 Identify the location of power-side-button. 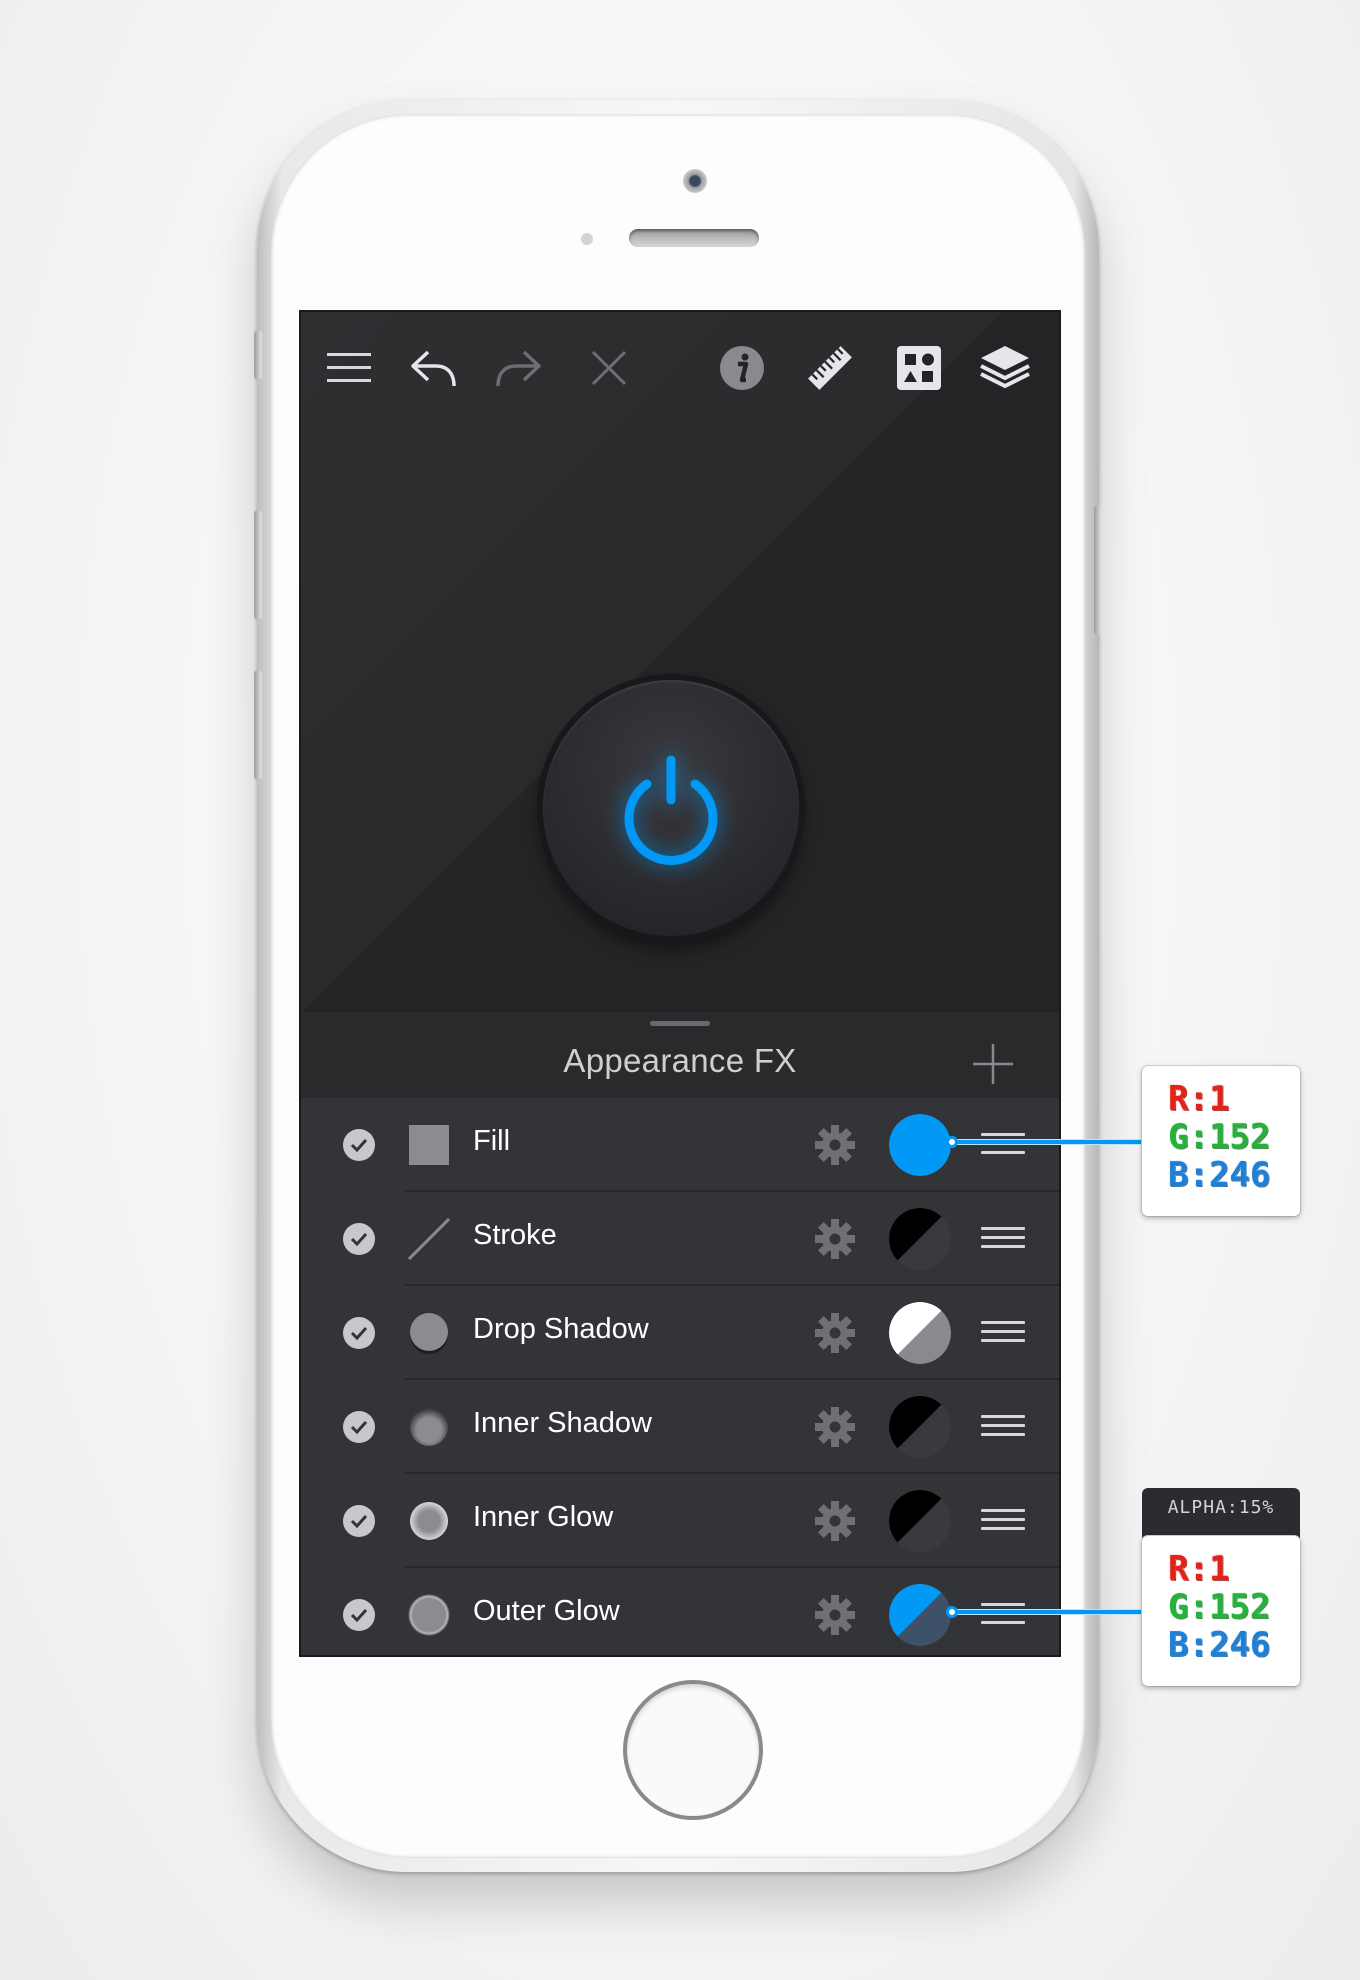
(1098, 570).